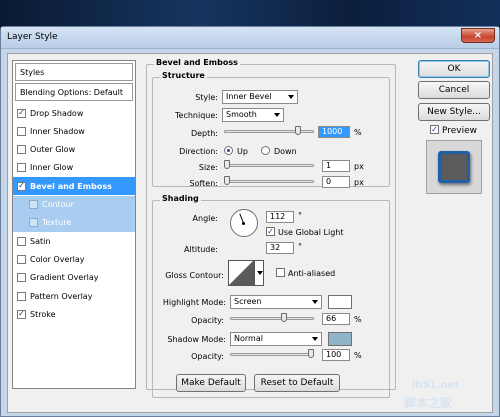 Image resolution: width=500 pixels, height=417 pixels. Describe the element at coordinates (228, 150) in the screenshot. I see `direction-up-radio` at that location.